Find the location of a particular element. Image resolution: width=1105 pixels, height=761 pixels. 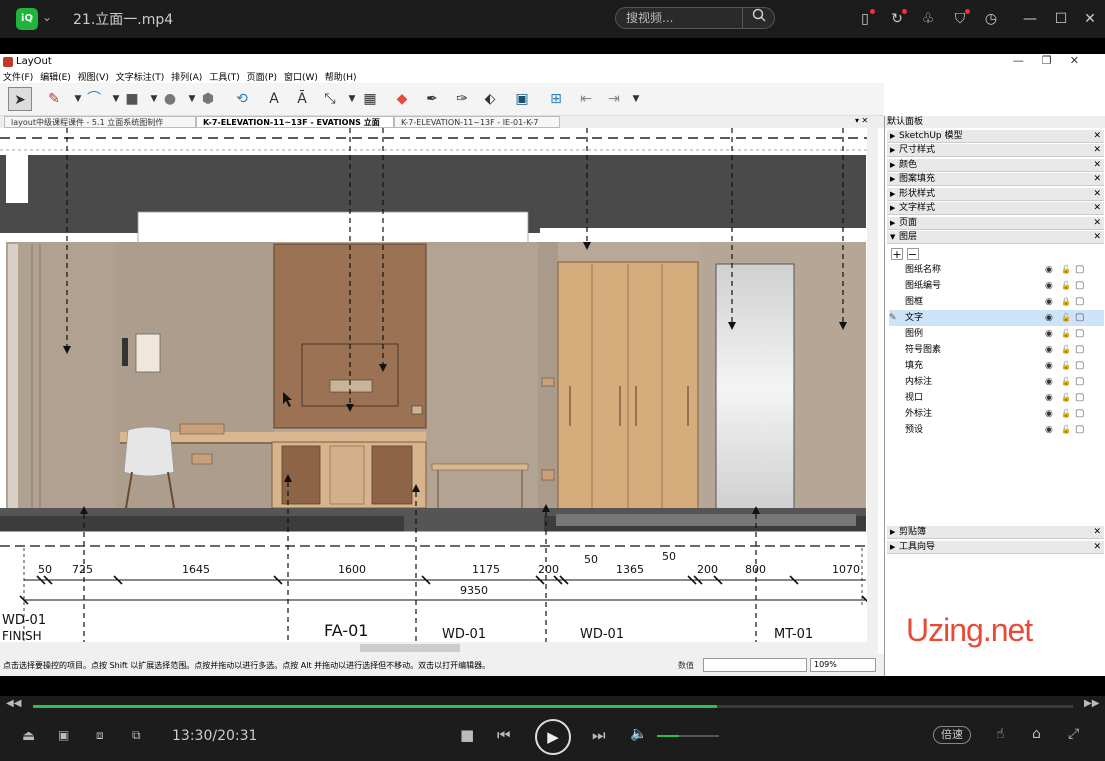

split-tool-icon: ✑ is located at coordinates (462, 99).